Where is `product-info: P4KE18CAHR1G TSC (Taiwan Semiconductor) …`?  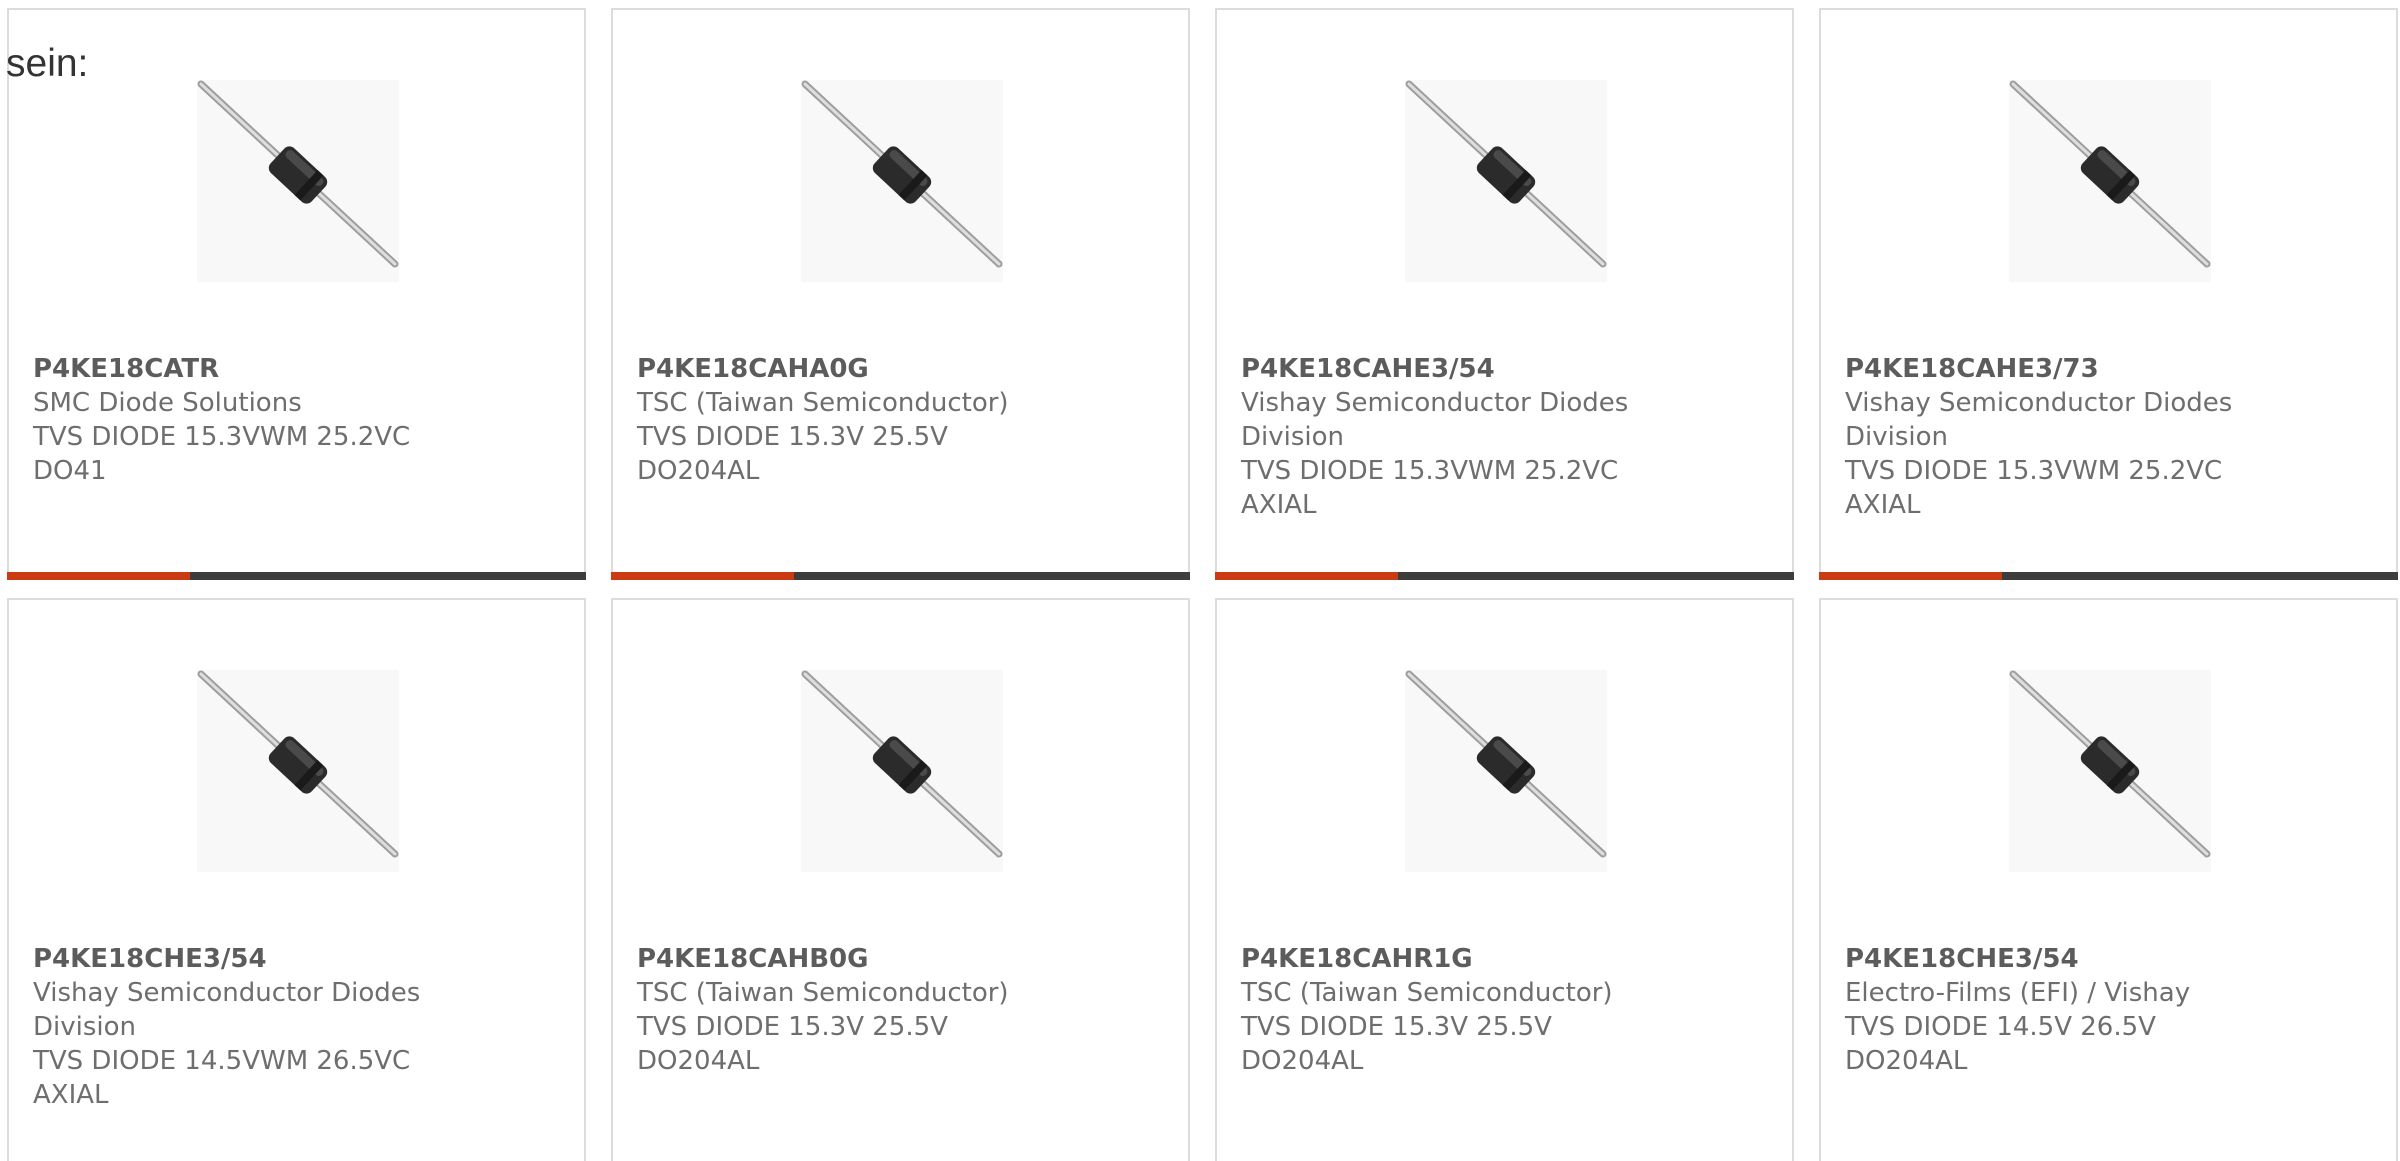 product-info: P4KE18CAHR1G TSC (Taiwan Semiconductor) … is located at coordinates (1451, 1010).